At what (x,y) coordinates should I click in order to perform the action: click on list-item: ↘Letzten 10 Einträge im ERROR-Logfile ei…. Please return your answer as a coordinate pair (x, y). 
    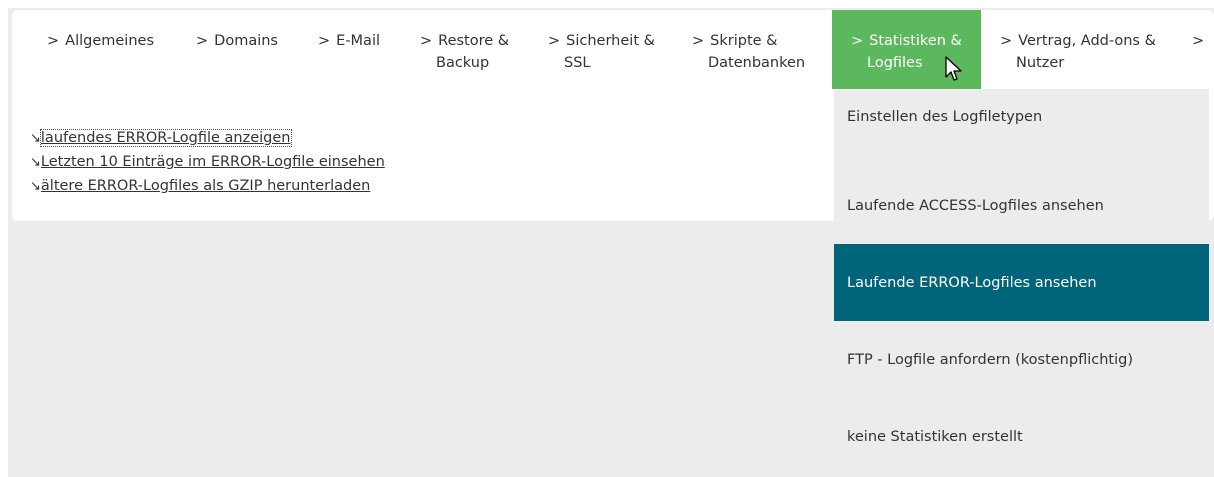
    Looking at the image, I should click on (207, 162).